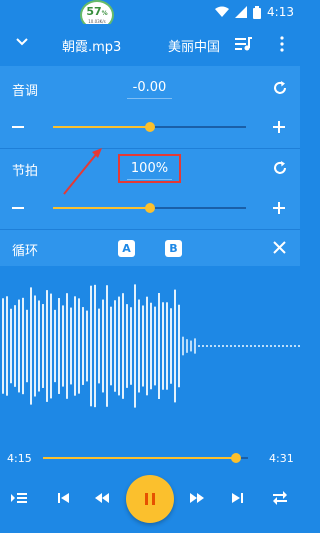 This screenshot has width=320, height=533. I want to click on total-time: 4:31, so click(281, 458).